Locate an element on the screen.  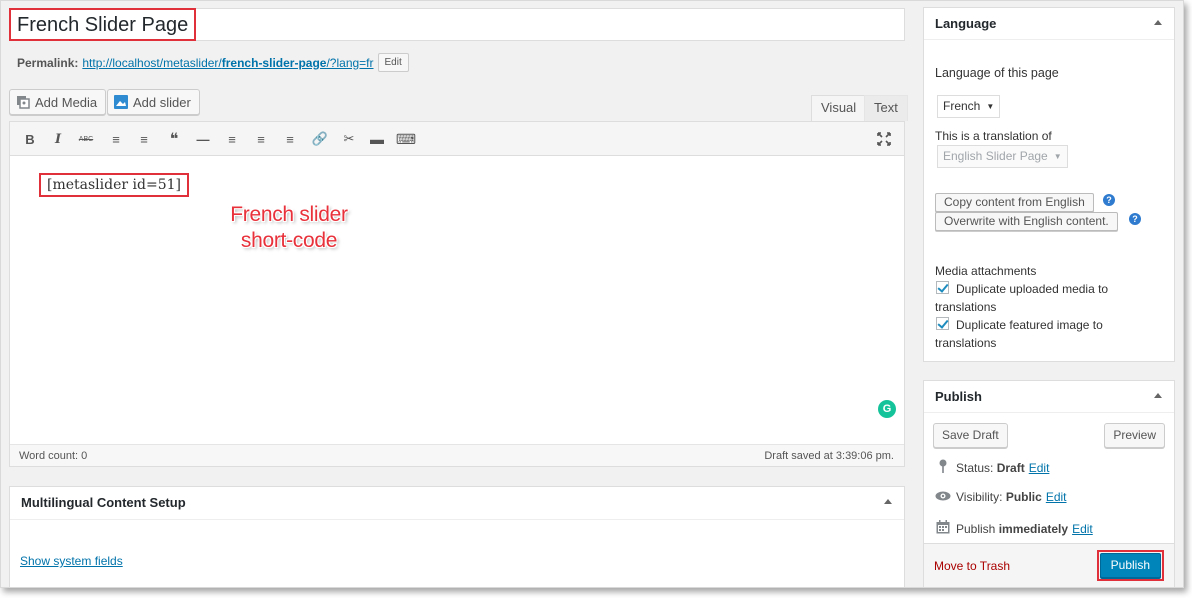
pin-icon is located at coordinates (943, 467).